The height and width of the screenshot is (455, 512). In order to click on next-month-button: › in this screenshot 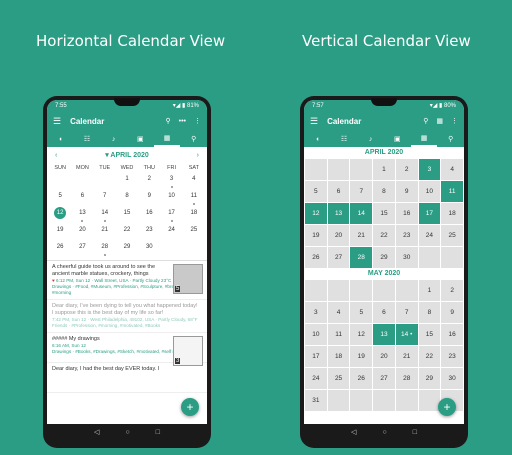, I will do `click(198, 155)`.